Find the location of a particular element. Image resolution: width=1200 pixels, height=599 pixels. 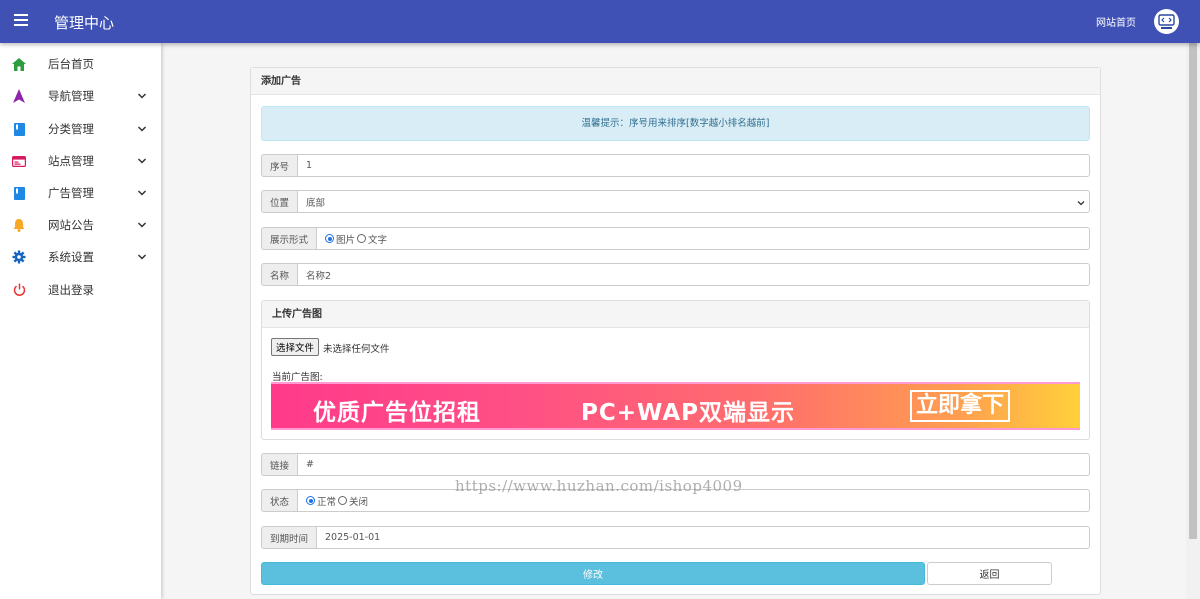

navigation-icon is located at coordinates (19, 96).